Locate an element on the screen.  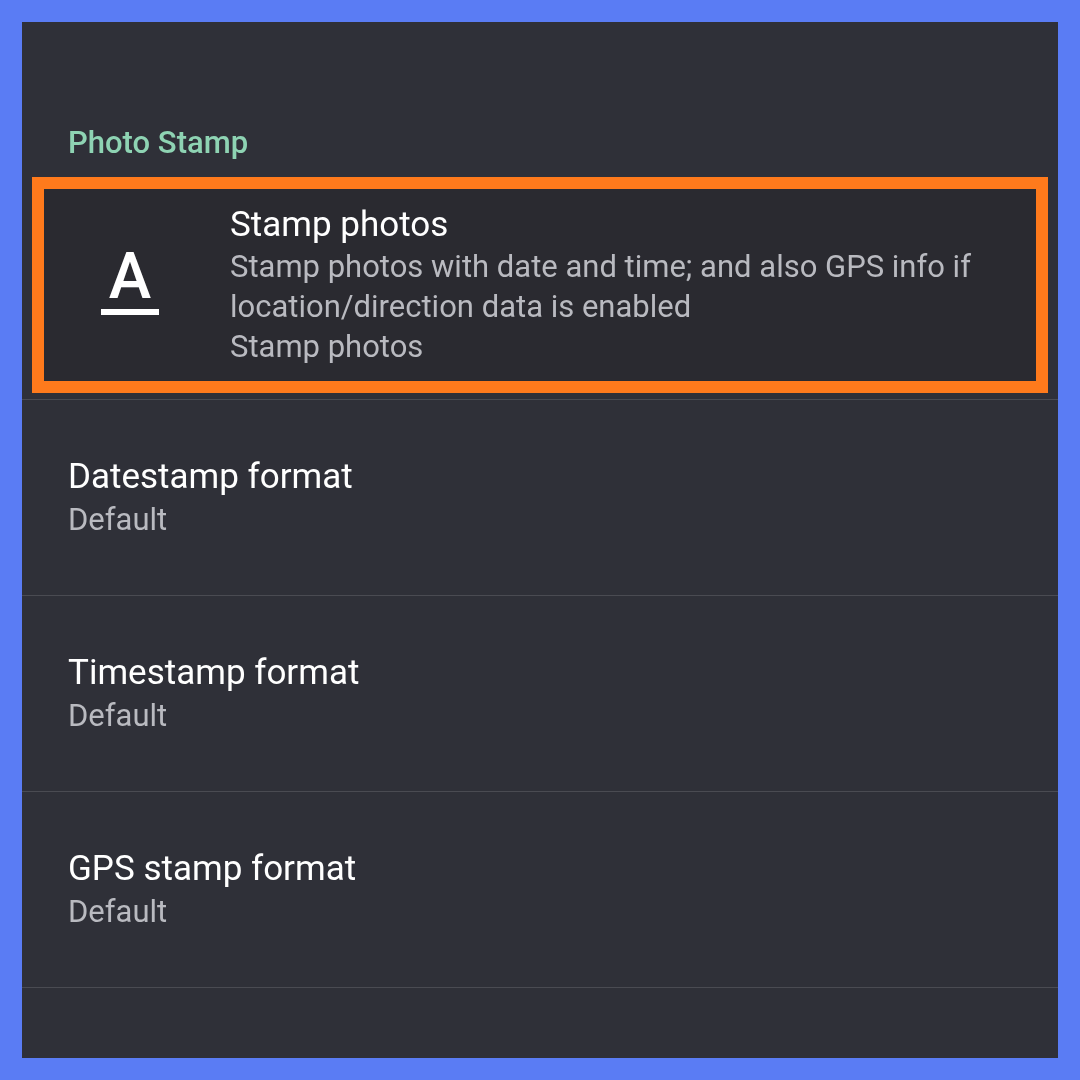
item-title: Stamp photos is located at coordinates (340, 224).